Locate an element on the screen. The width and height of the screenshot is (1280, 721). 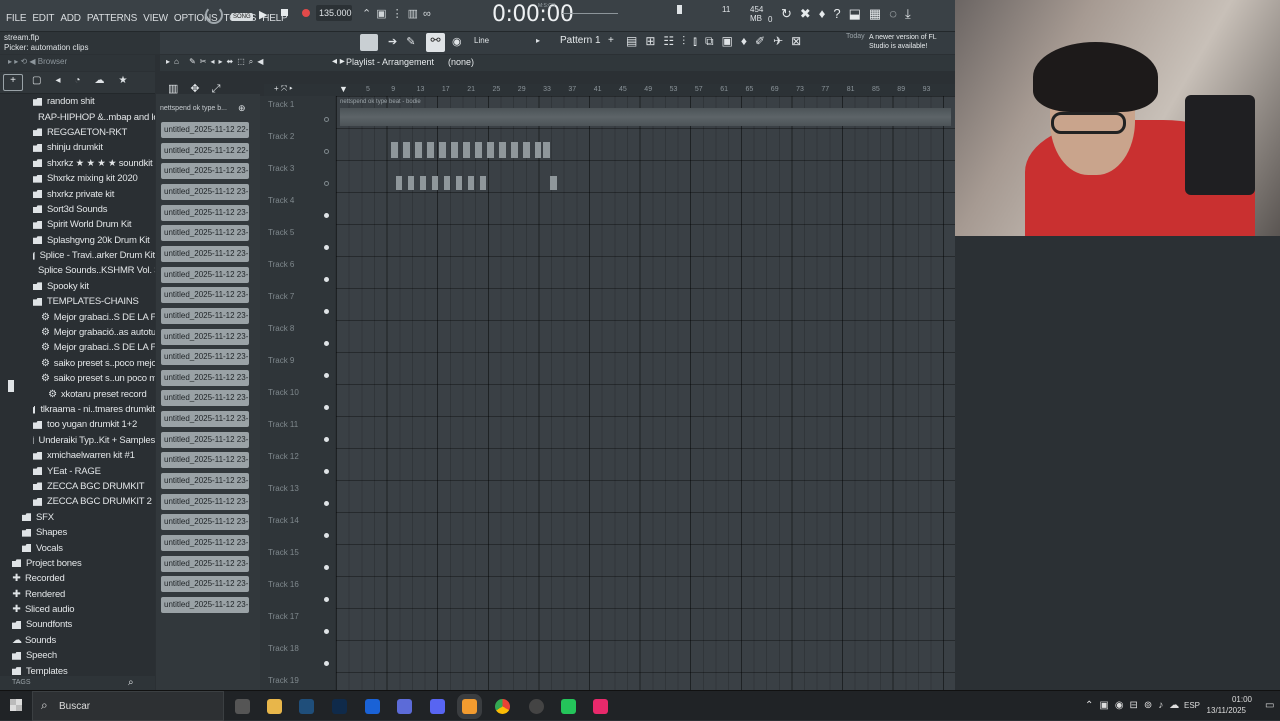
browser-item: Soundfonts is located at coordinates (77, 624).